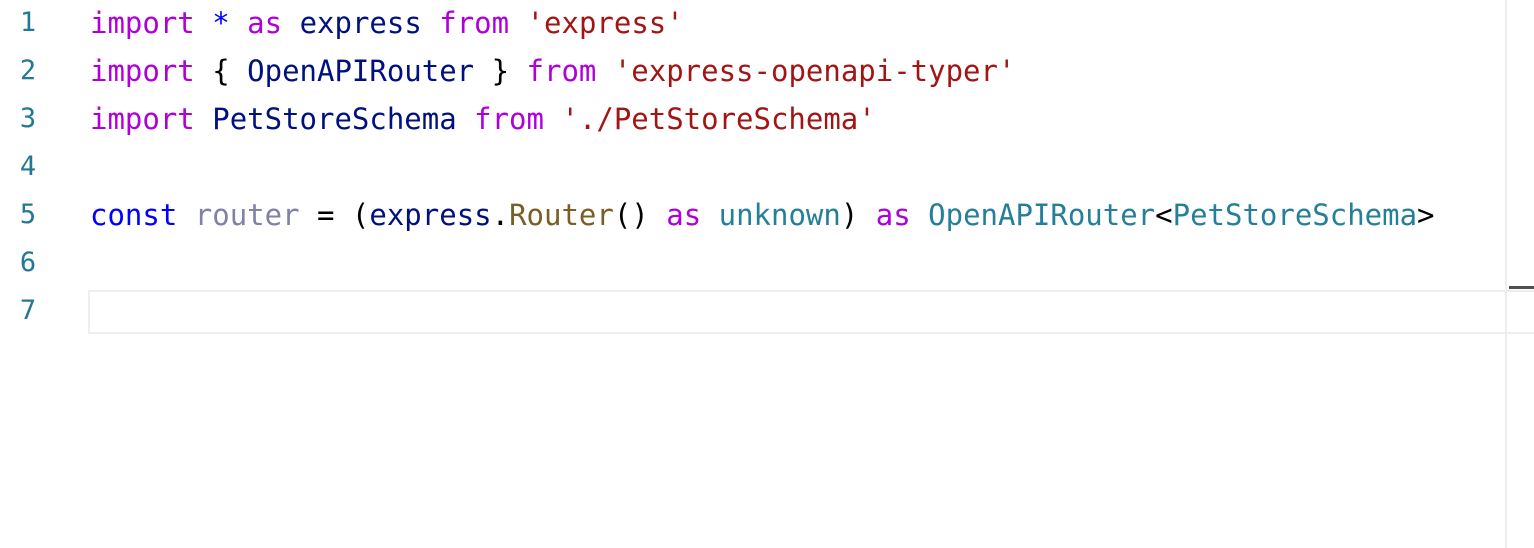 This screenshot has width=1534, height=548. Describe the element at coordinates (1042, 215) in the screenshot. I see `token-type: OpenAPIRouter` at that location.